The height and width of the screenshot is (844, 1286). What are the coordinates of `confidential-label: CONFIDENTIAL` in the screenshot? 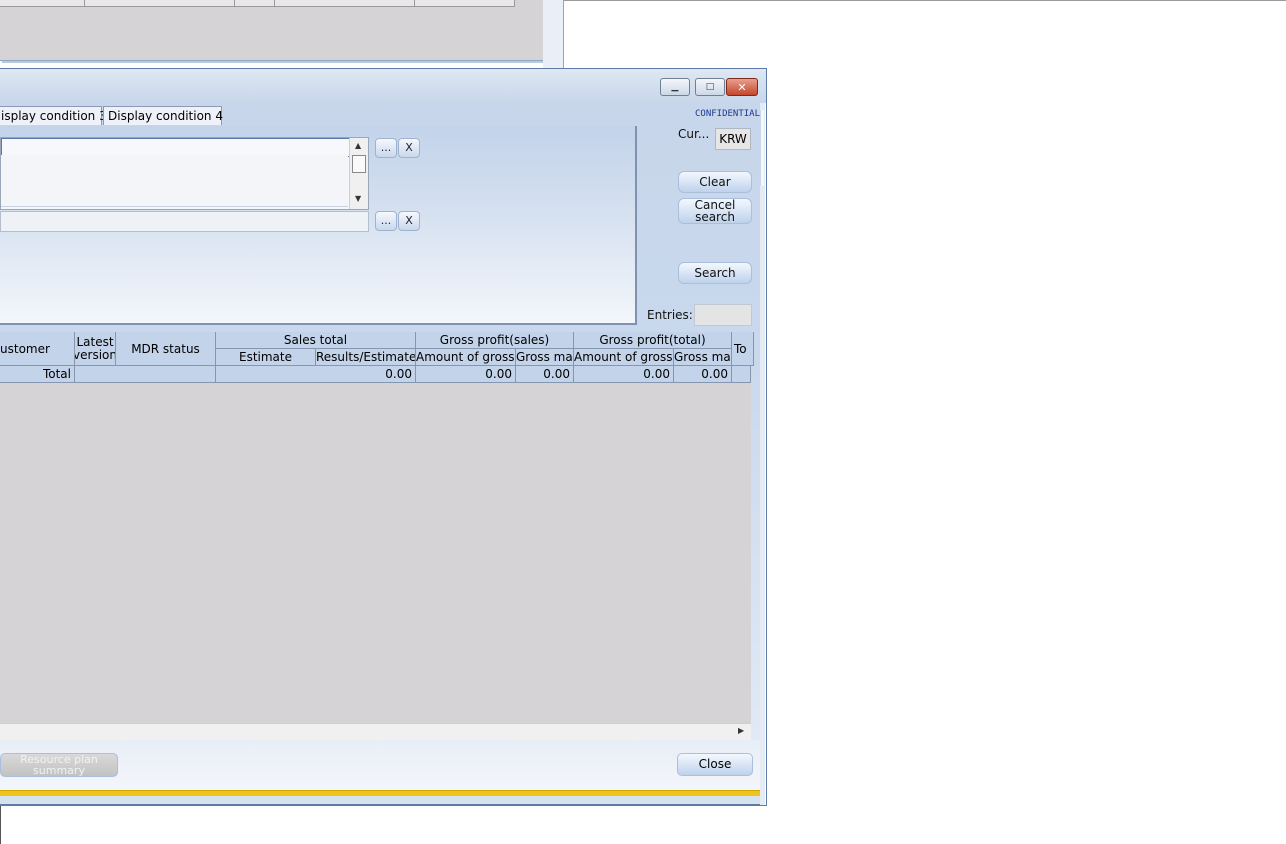 It's located at (728, 114).